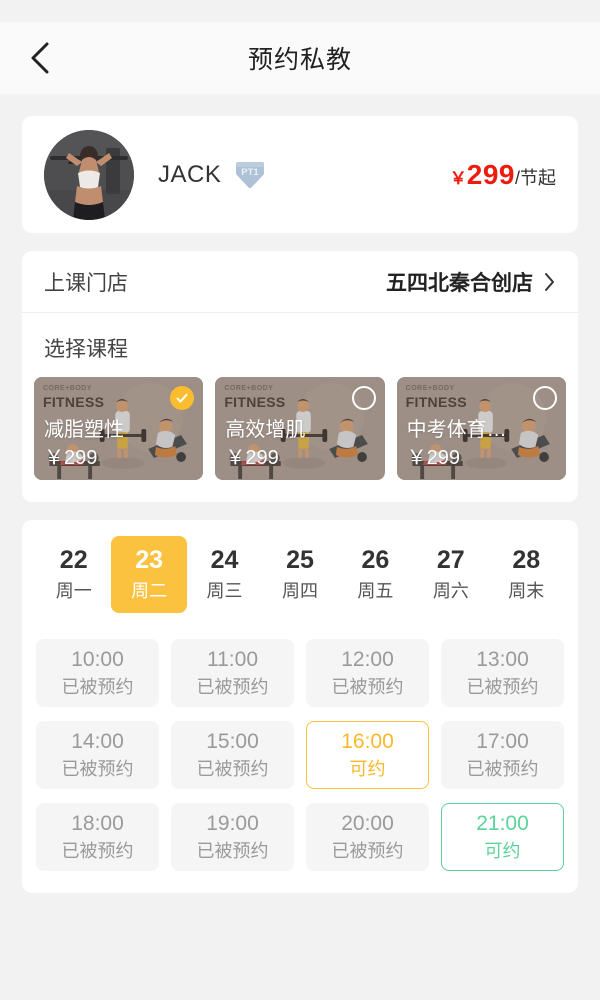 Image resolution: width=600 pixels, height=1000 pixels. What do you see at coordinates (490, 174) in the screenshot?
I see `price-amount: 299` at bounding box center [490, 174].